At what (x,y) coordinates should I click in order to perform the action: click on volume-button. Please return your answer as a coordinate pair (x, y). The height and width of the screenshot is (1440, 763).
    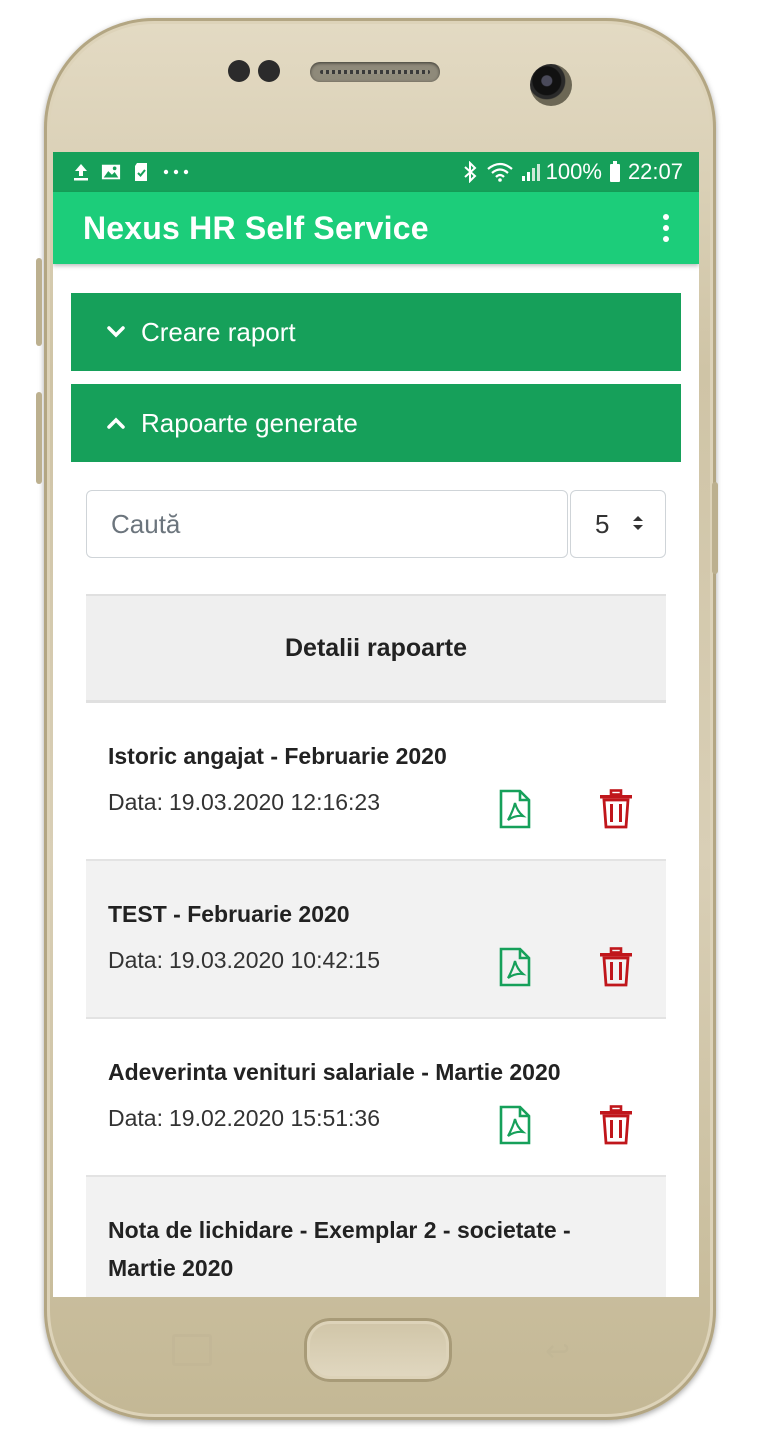
    Looking at the image, I should click on (39, 302).